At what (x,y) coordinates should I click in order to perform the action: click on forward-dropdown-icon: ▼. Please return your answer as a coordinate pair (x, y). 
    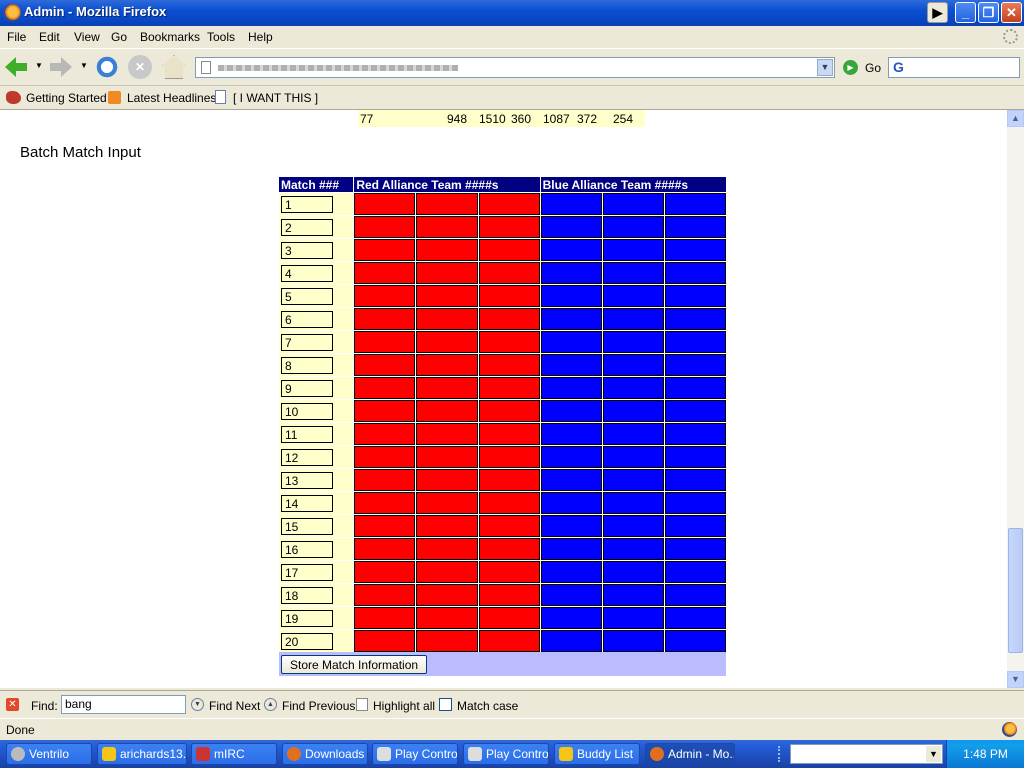
    Looking at the image, I should click on (84, 65).